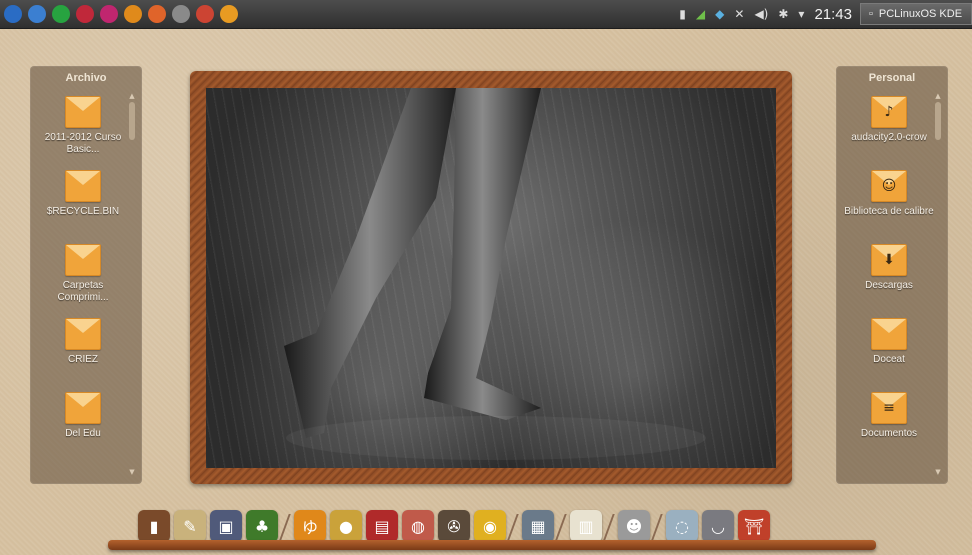 This screenshot has height=555, width=972. Describe the element at coordinates (190, 526) in the screenshot. I see `painting-icon: ✎` at that location.